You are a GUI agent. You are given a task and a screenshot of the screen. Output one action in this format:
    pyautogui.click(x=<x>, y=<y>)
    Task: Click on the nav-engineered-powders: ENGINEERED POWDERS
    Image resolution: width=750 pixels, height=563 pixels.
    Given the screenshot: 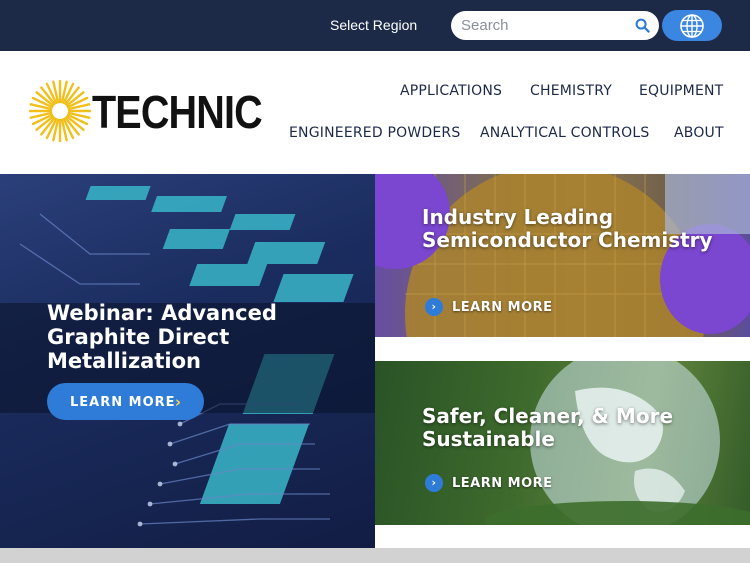 What is the action you would take?
    pyautogui.click(x=374, y=133)
    